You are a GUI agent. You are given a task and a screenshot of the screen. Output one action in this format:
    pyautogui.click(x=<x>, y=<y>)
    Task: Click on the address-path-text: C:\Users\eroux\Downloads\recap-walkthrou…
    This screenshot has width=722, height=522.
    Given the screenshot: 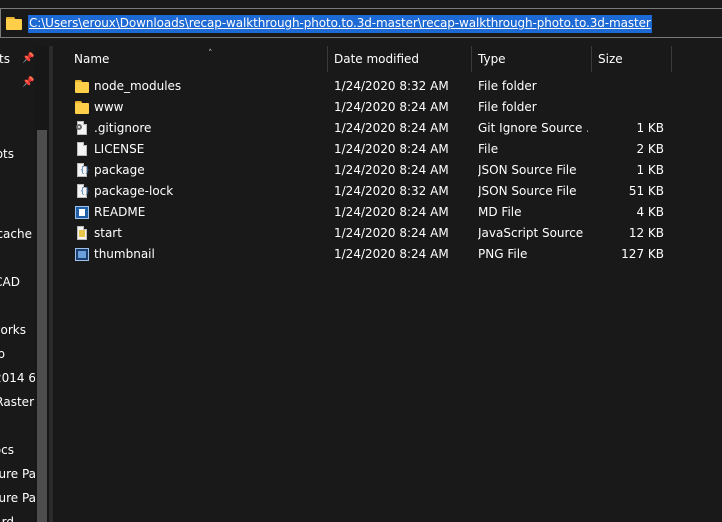 What is the action you would take?
    pyautogui.click(x=340, y=24)
    